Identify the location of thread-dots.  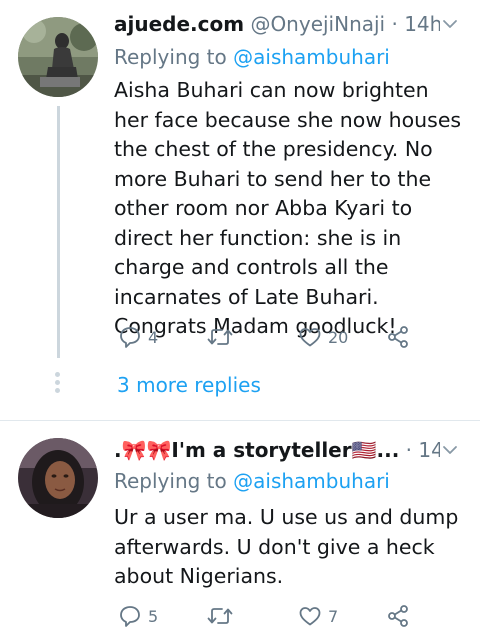
(58, 384).